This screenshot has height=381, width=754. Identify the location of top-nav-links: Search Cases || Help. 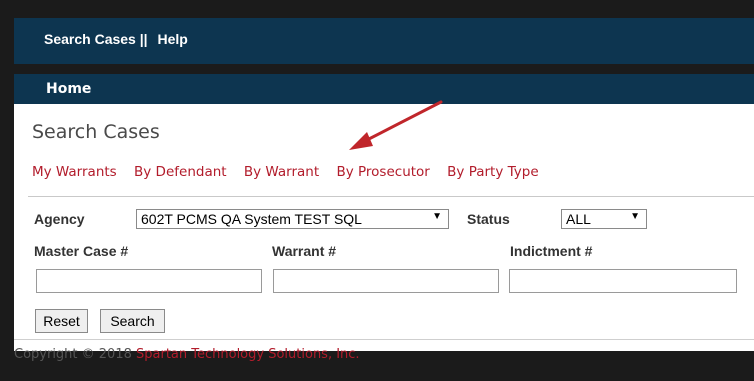
(116, 39).